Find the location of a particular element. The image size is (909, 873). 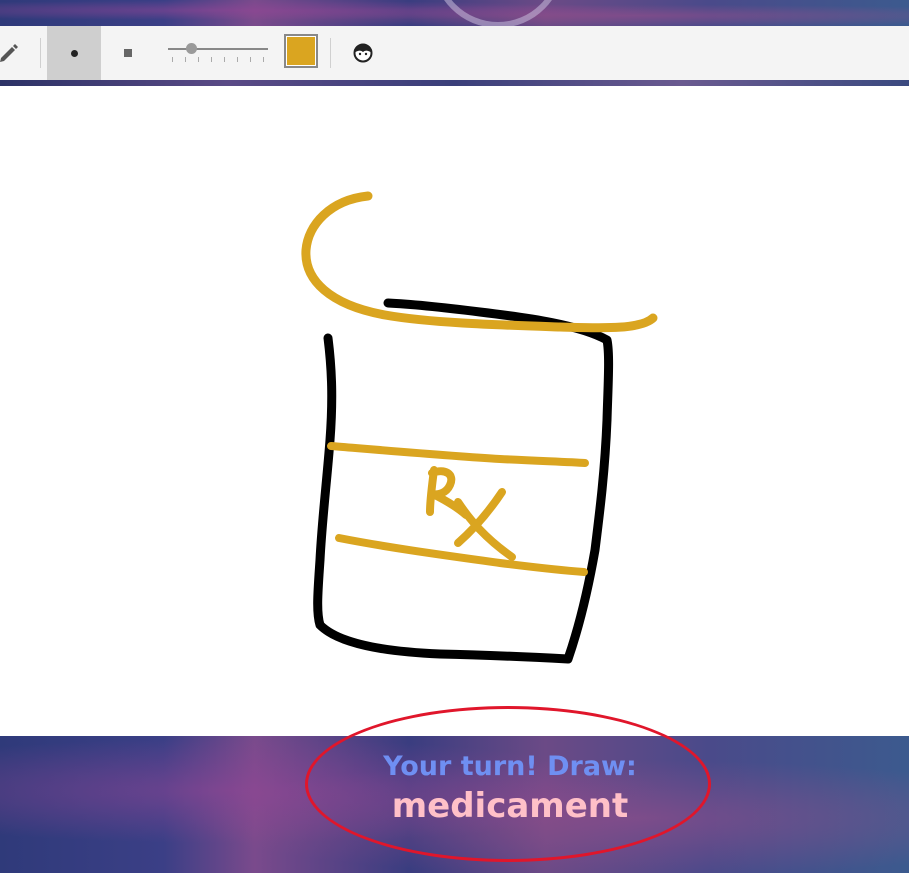

color-picker-swatch is located at coordinates (301, 51).